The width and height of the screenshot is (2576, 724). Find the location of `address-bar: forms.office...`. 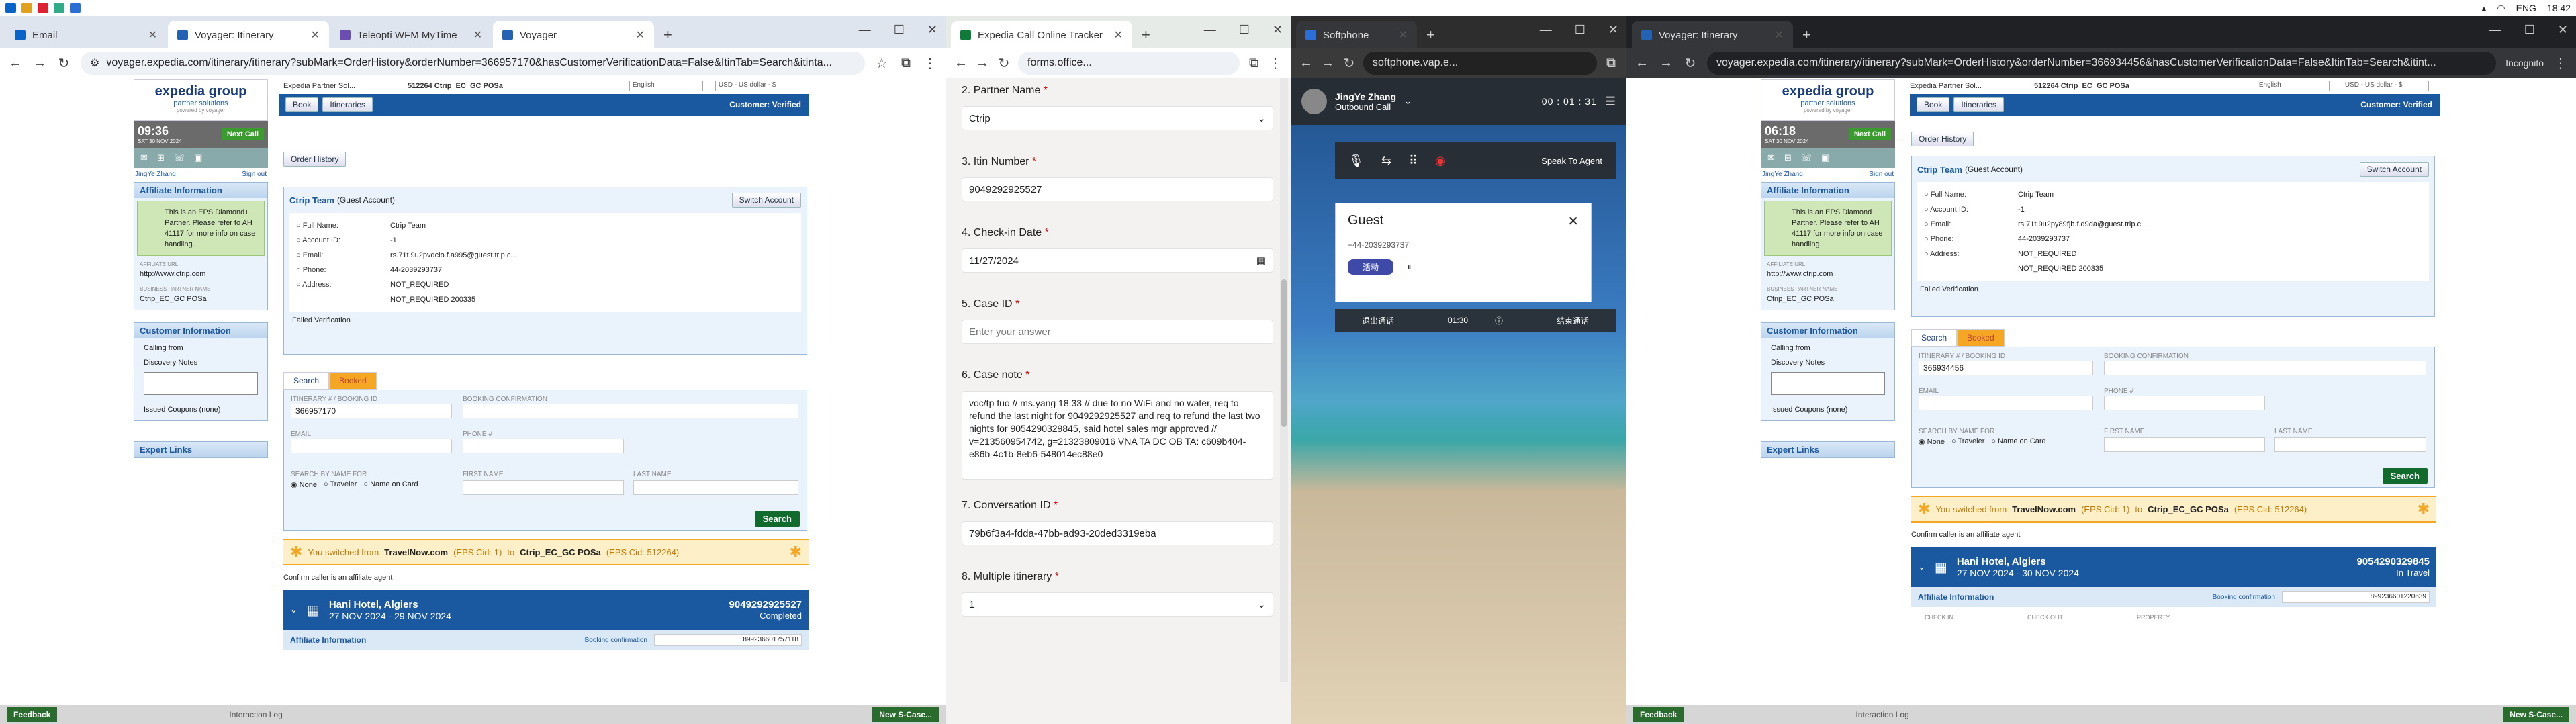

address-bar: forms.office... is located at coordinates (1129, 64).